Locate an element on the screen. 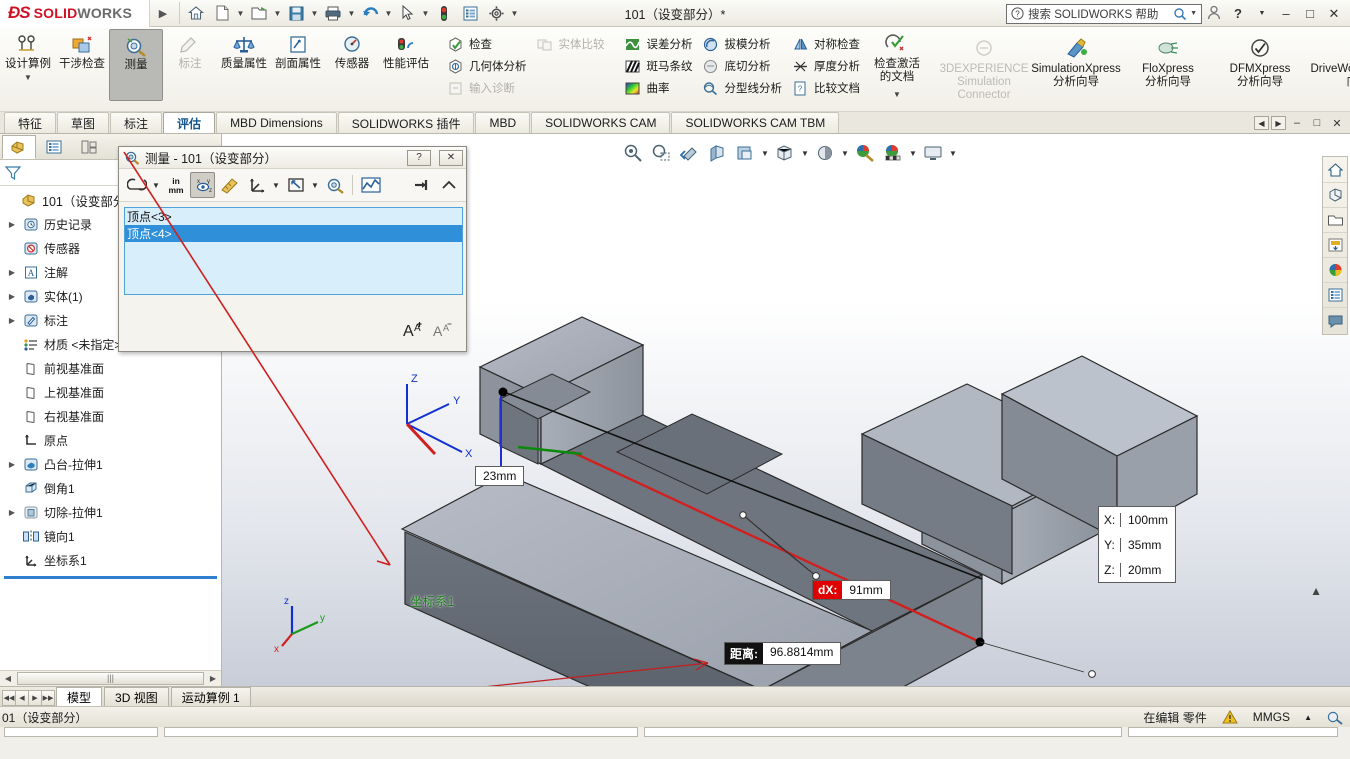 The image size is (1350, 759). xyz-projection-icon: xyz is located at coordinates (202, 185).